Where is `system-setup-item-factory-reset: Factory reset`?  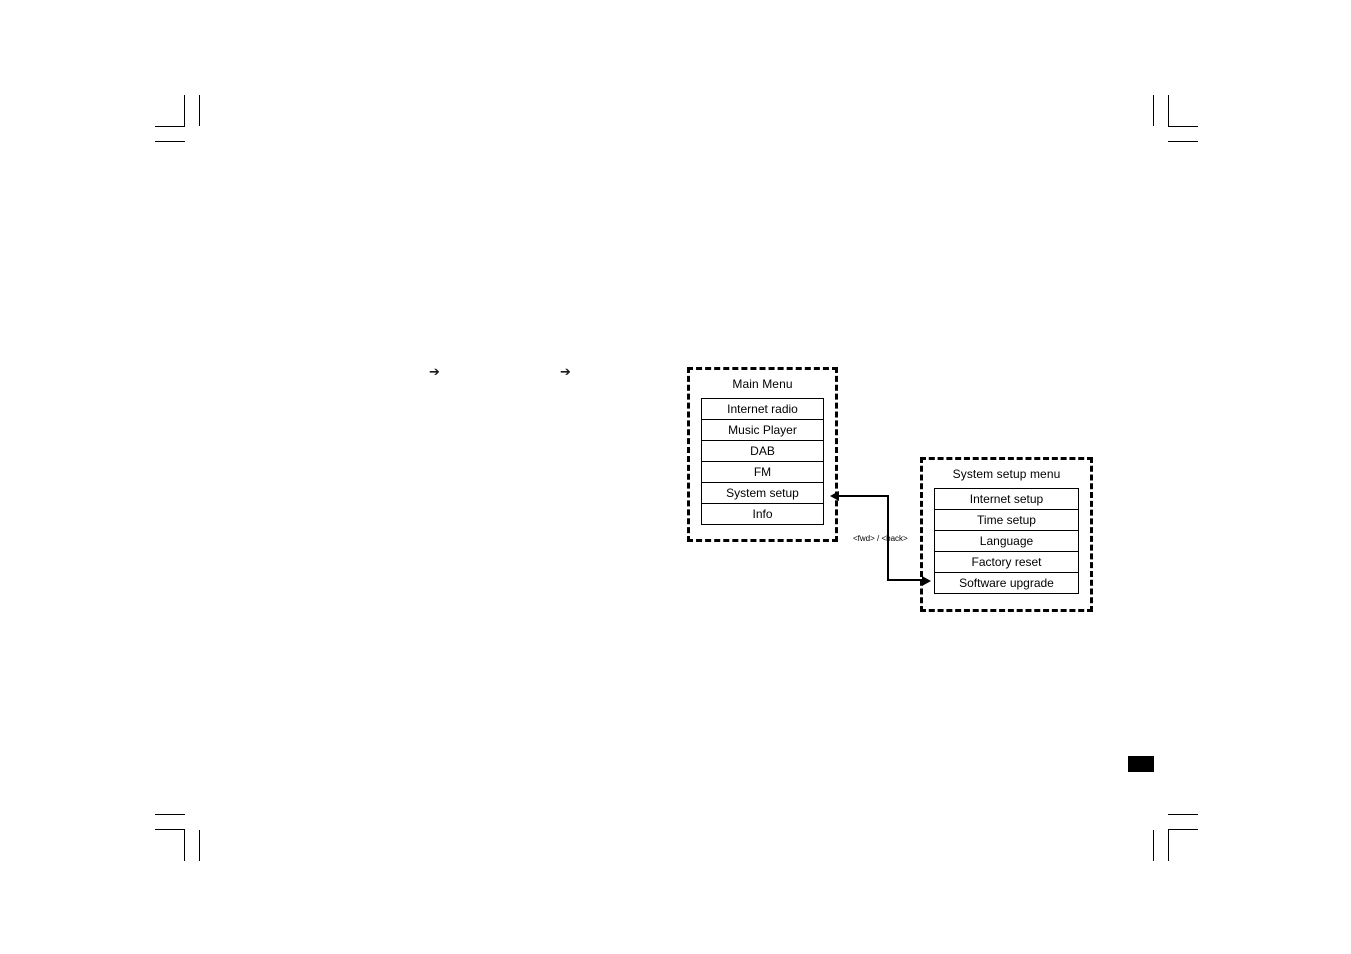 system-setup-item-factory-reset: Factory reset is located at coordinates (1006, 562).